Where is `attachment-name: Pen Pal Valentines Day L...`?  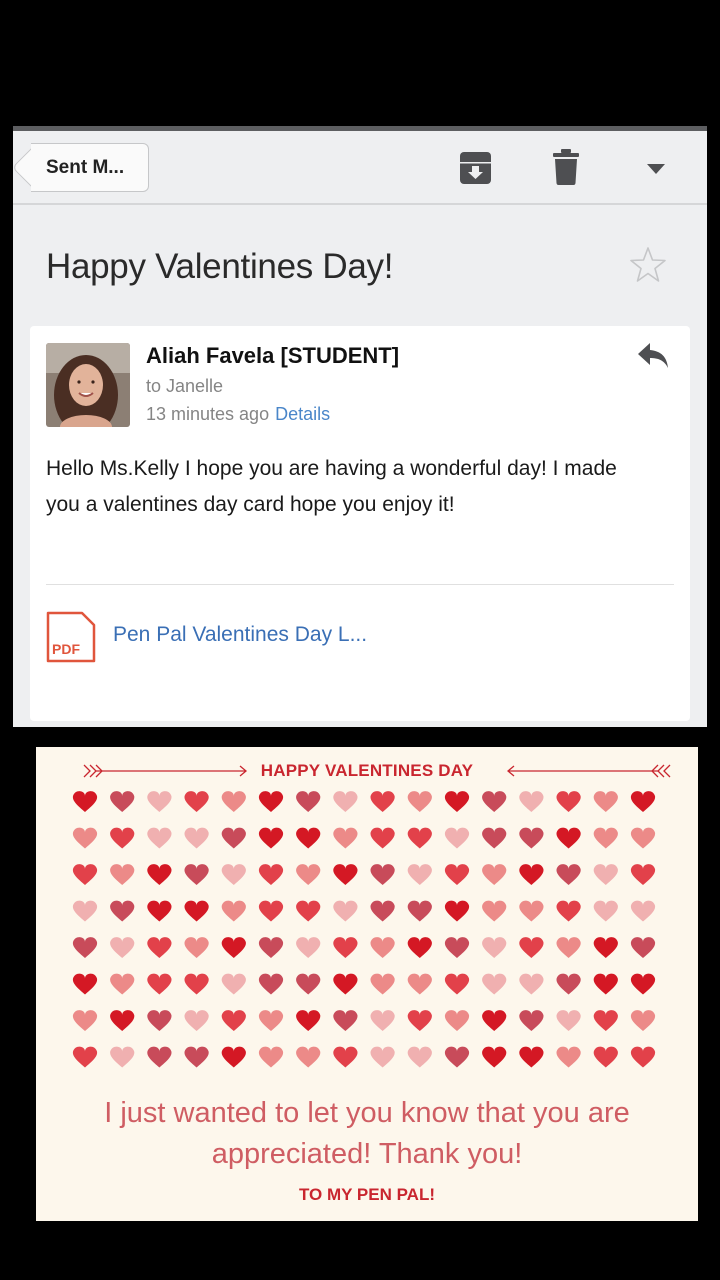 attachment-name: Pen Pal Valentines Day L... is located at coordinates (240, 635).